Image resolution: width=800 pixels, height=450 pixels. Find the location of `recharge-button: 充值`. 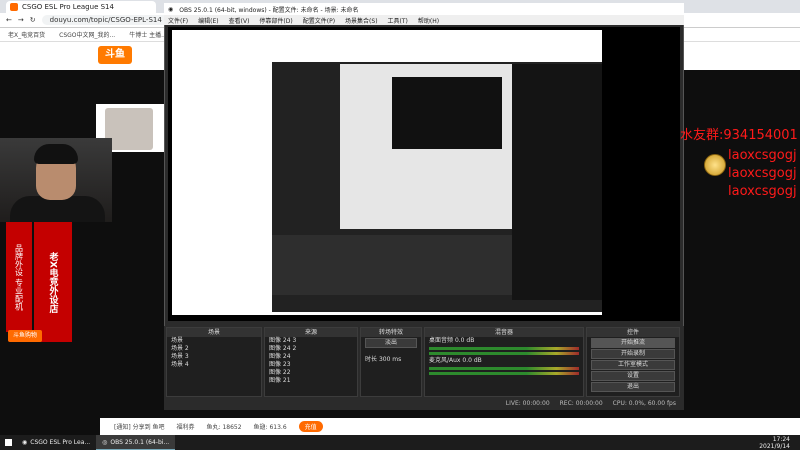

recharge-button: 充值 is located at coordinates (310, 426).